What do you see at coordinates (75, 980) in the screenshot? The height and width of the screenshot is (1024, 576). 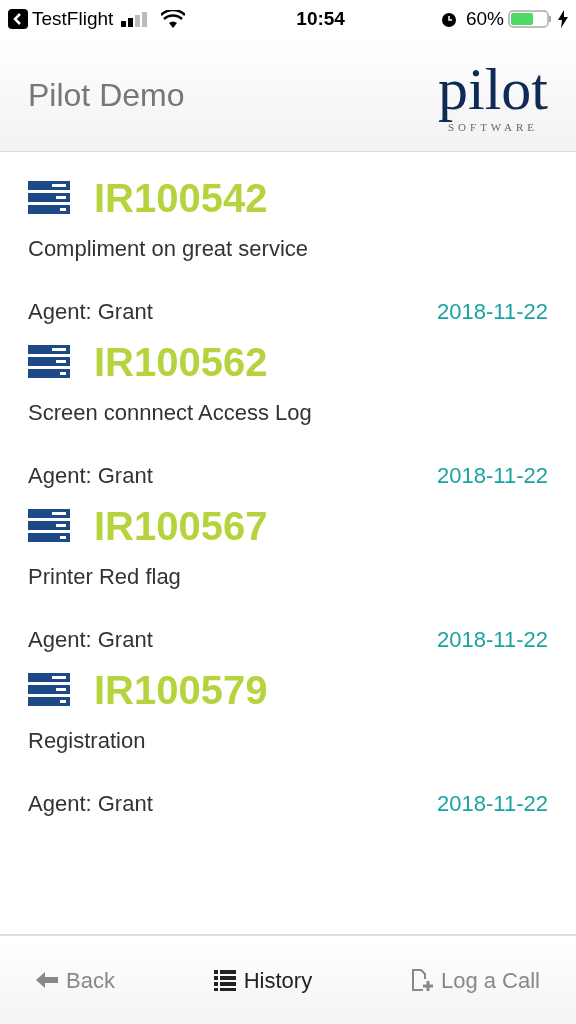 I see `toolbar-tab: Back` at bounding box center [75, 980].